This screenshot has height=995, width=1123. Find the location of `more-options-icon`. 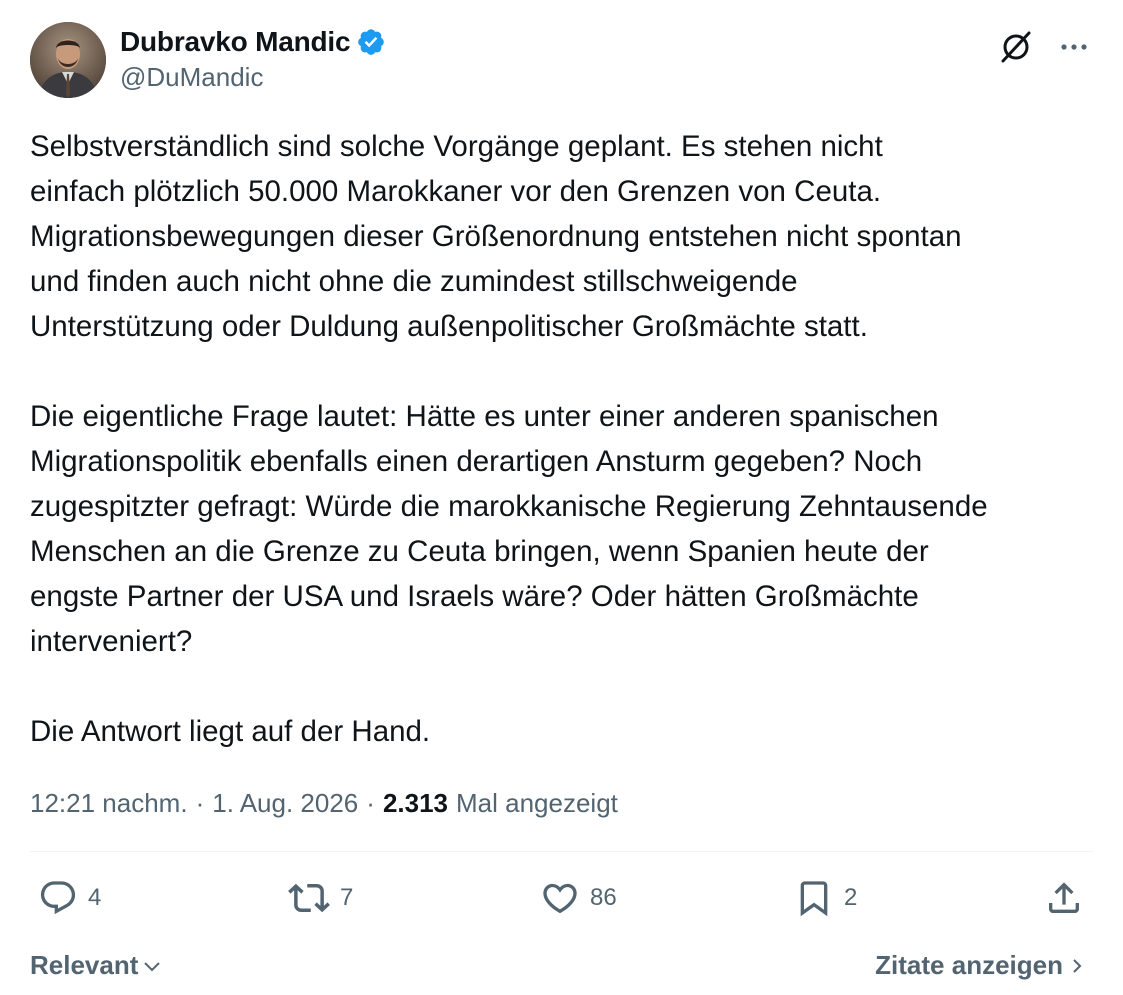

more-options-icon is located at coordinates (1074, 47).